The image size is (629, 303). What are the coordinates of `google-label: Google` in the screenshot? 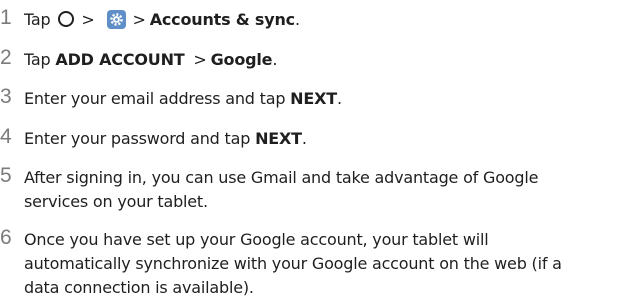 It's located at (241, 59).